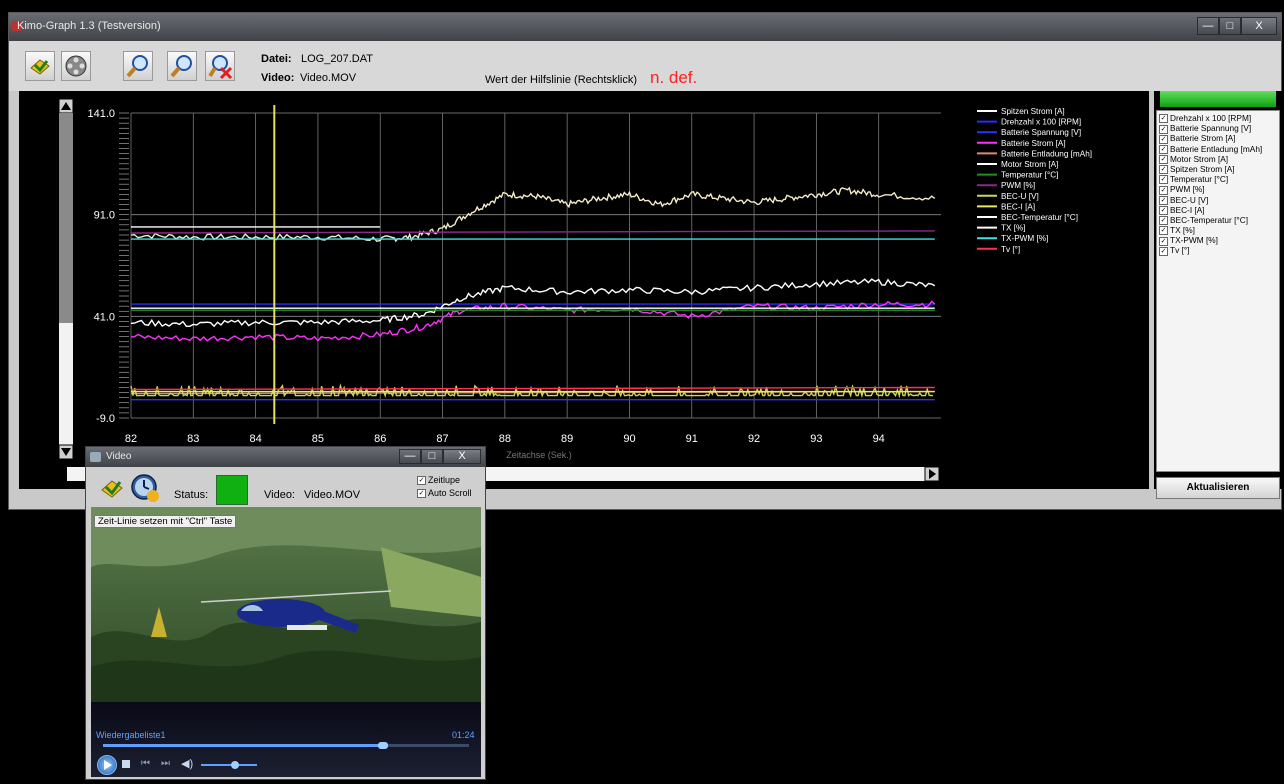  I want to click on video-frame: Zeit-Linie setzen mit "Ctrl" Taste, so click(286, 604).